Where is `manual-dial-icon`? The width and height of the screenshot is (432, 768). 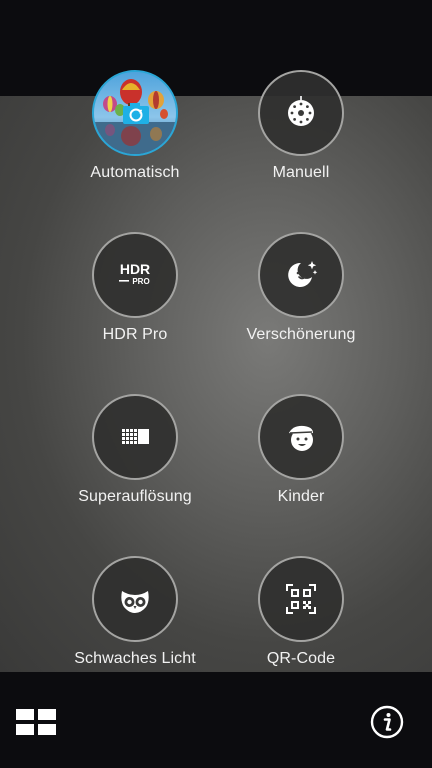 manual-dial-icon is located at coordinates (301, 113).